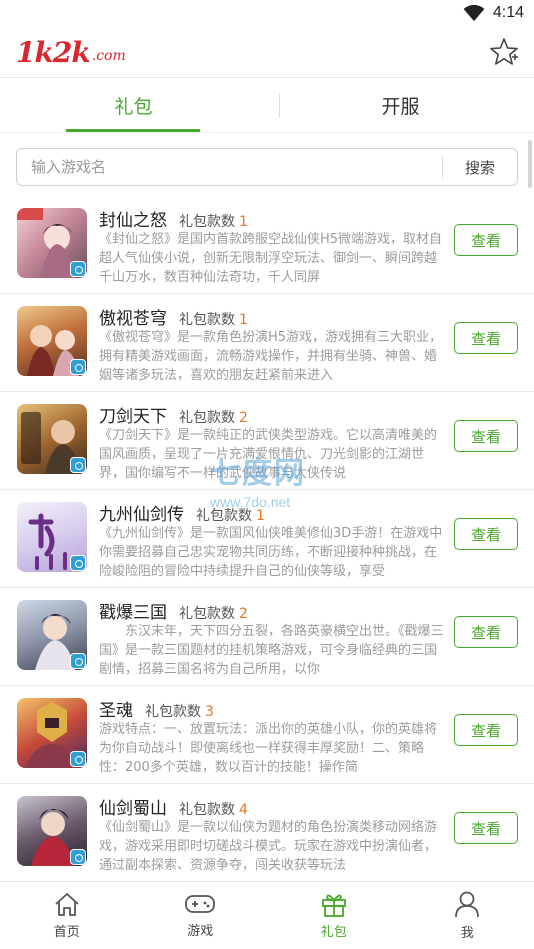 The height and width of the screenshot is (949, 534). I want to click on gift-icon, so click(333, 905).